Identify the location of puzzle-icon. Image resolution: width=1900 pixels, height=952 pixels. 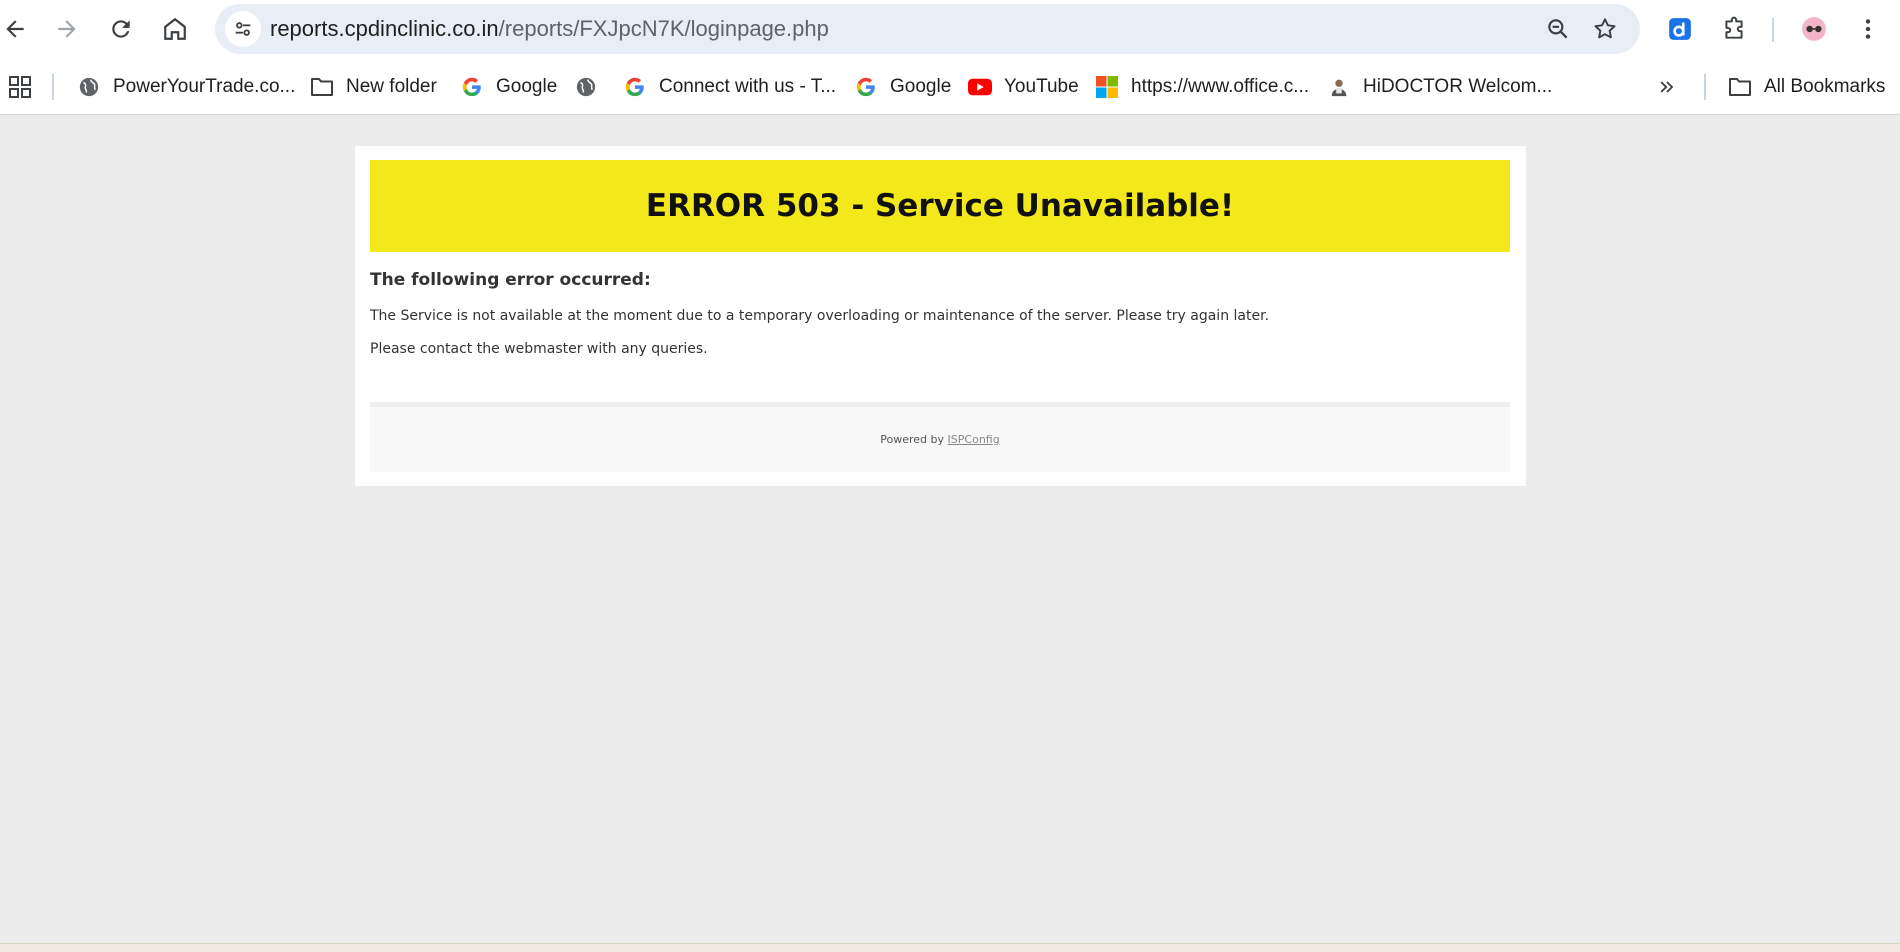
(1734, 27).